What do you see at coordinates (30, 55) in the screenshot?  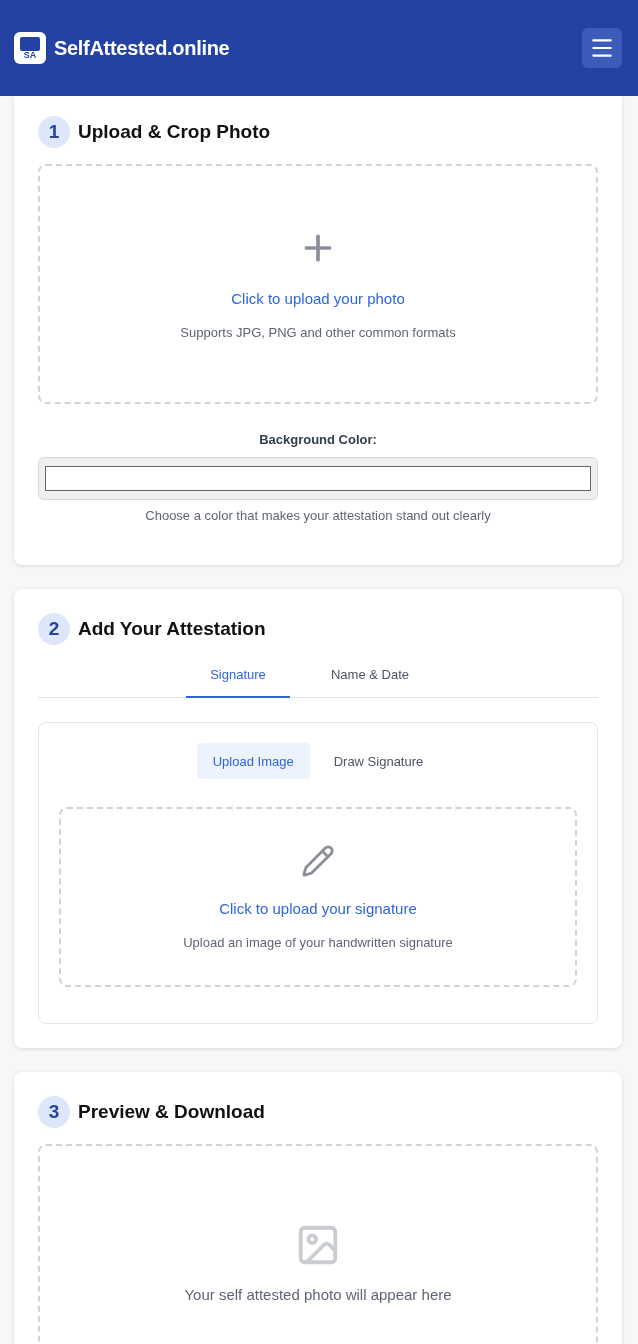 I see `logo-text: SA` at bounding box center [30, 55].